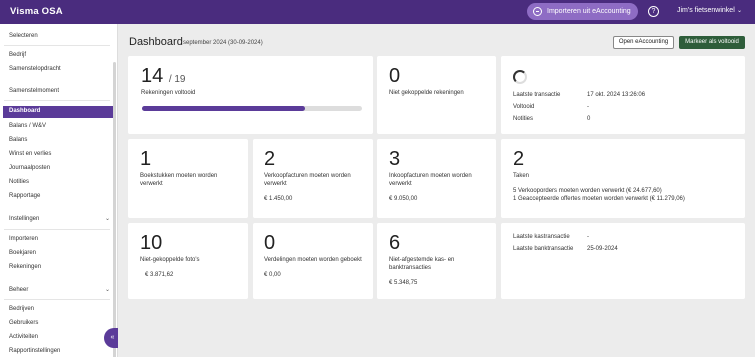 The image size is (755, 357). Describe the element at coordinates (422, 264) in the screenshot. I see `cashbank-label: Niet-afgestemde kas- en banktransacties` at that location.